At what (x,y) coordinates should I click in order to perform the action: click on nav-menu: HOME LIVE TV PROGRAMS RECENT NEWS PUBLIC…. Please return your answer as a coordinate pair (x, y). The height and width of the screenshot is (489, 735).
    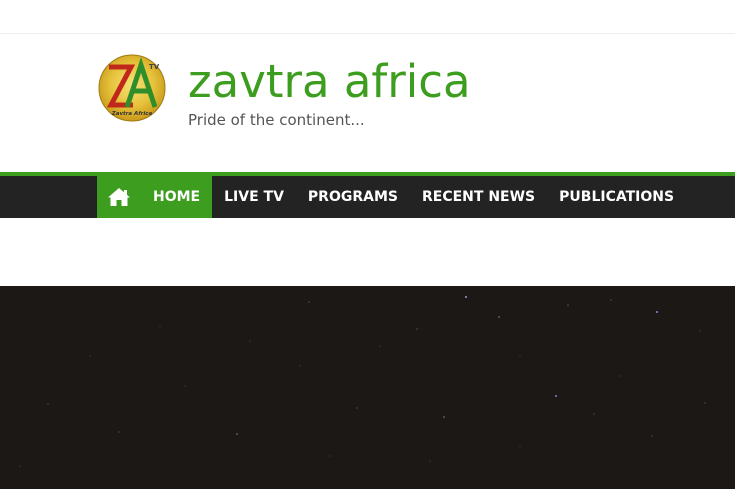
    Looking at the image, I should click on (391, 197).